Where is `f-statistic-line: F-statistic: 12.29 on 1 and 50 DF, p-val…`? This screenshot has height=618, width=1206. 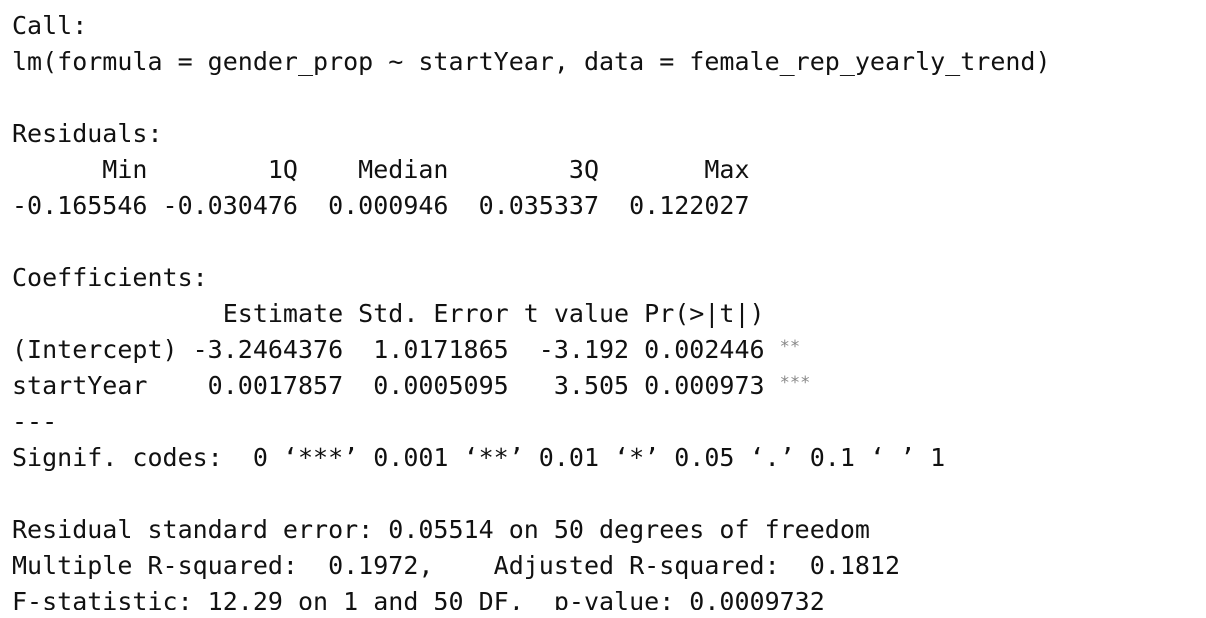
f-statistic-line: F-statistic: 12.29 on 1 and 50 DF, p-val… is located at coordinates (418, 598).